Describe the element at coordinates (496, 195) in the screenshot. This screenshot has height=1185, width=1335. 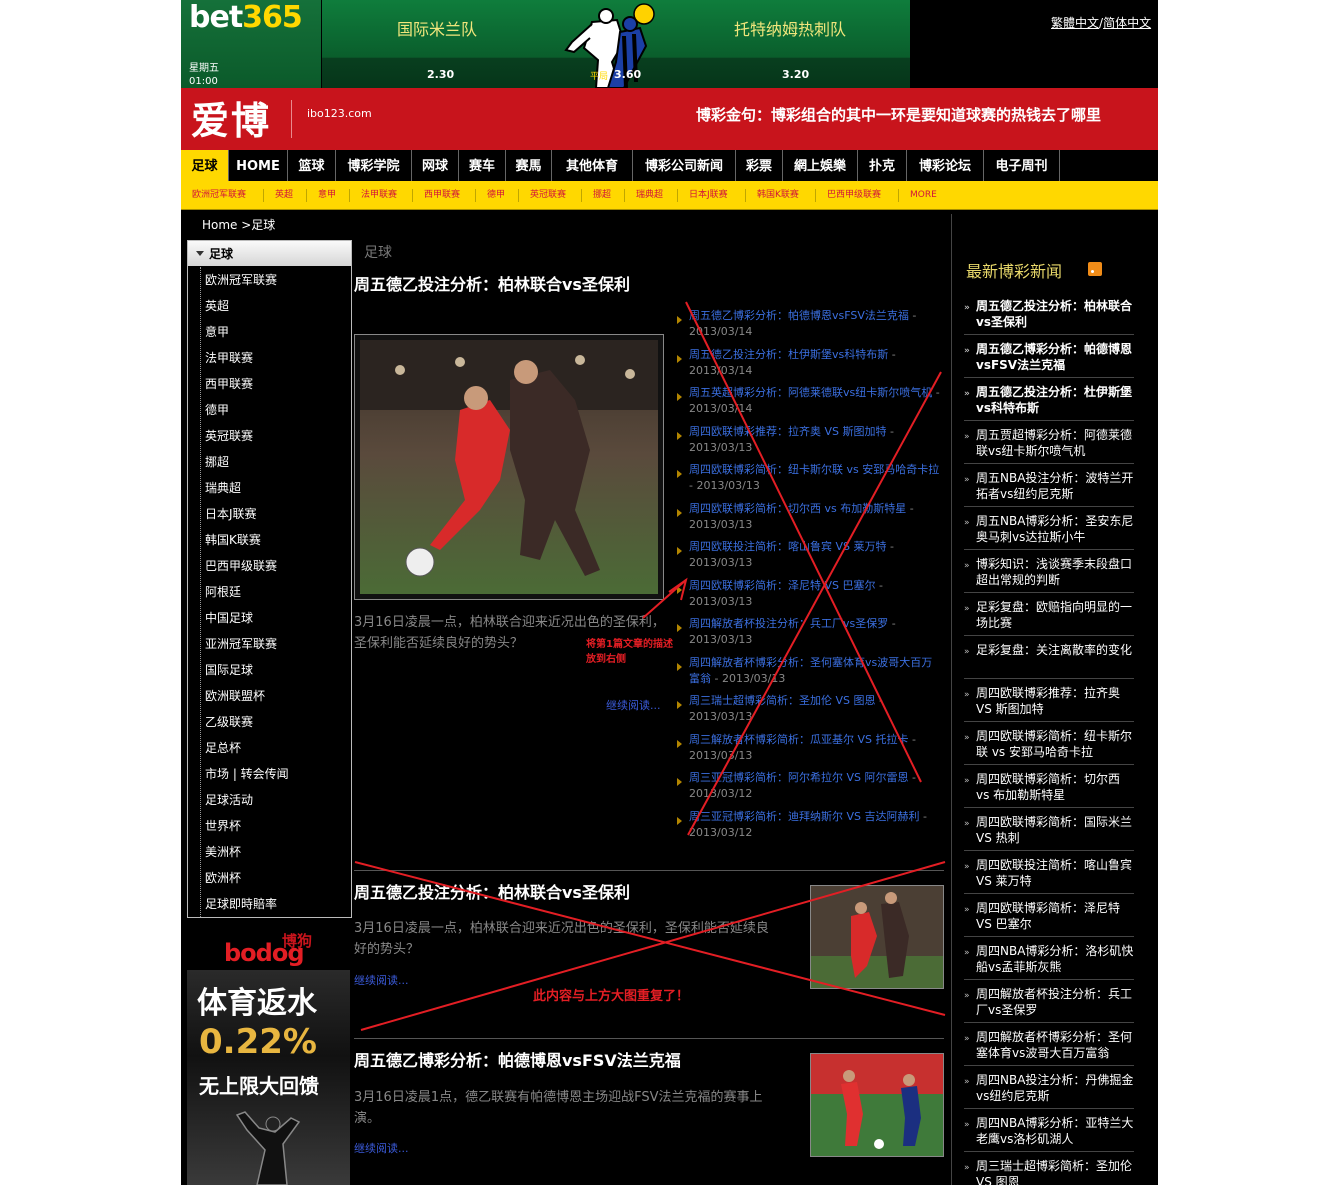
I see `subnav-item-bundesliga: 德甲` at that location.